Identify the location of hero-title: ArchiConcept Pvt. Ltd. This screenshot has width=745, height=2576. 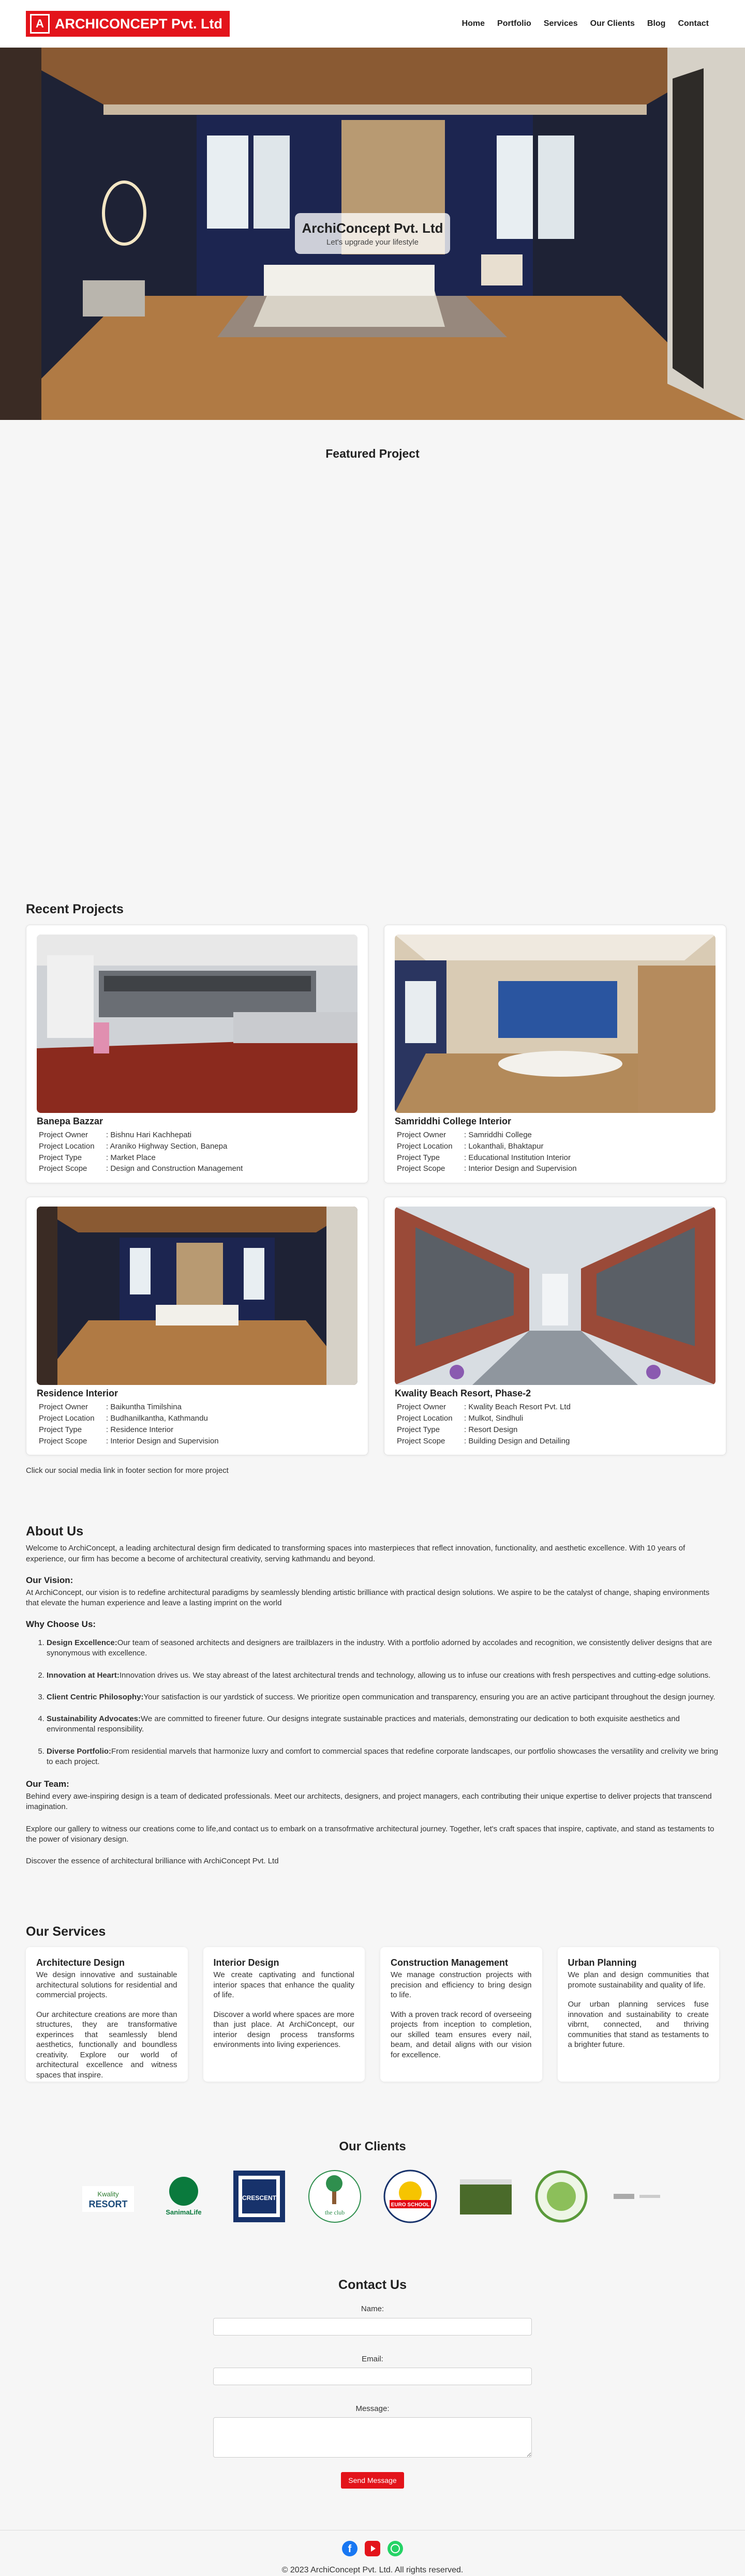
(373, 228).